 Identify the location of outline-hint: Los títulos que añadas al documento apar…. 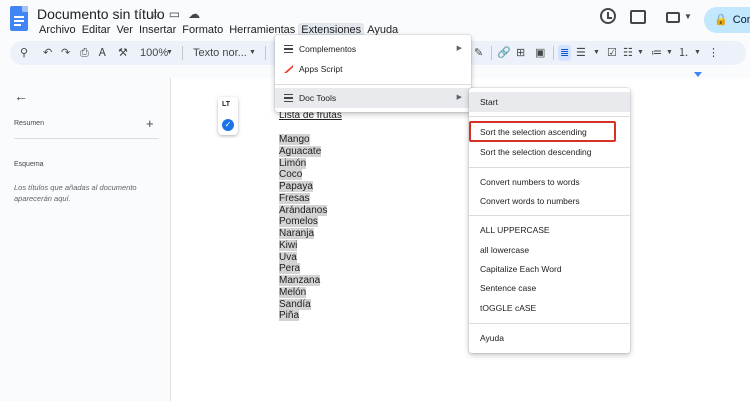
(75, 193).